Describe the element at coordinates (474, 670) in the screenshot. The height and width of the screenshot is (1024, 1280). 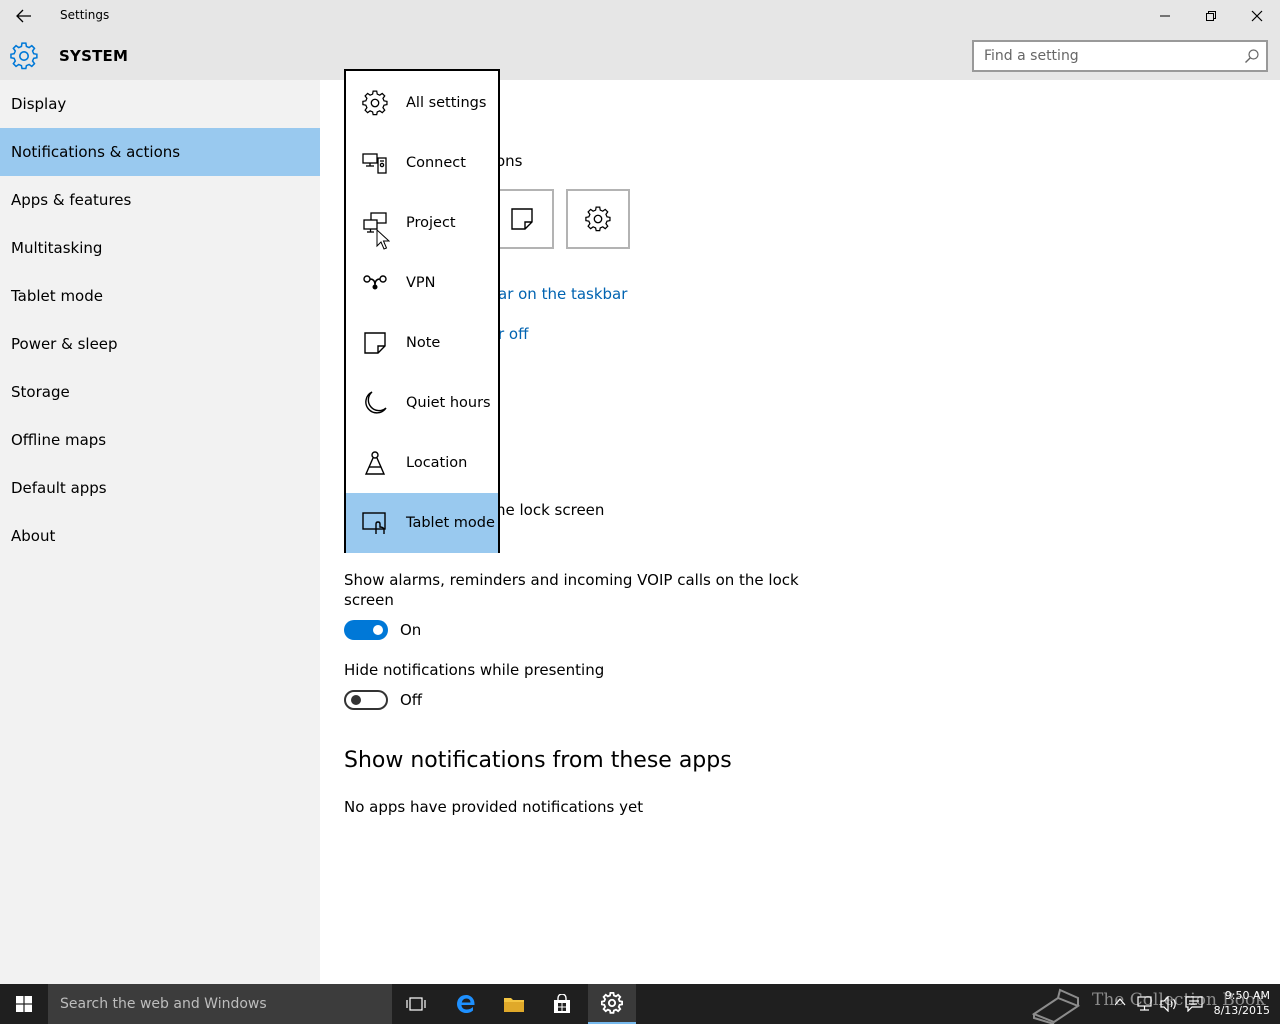
I see `hide-presenting-label: Hide notifications while presenting` at that location.